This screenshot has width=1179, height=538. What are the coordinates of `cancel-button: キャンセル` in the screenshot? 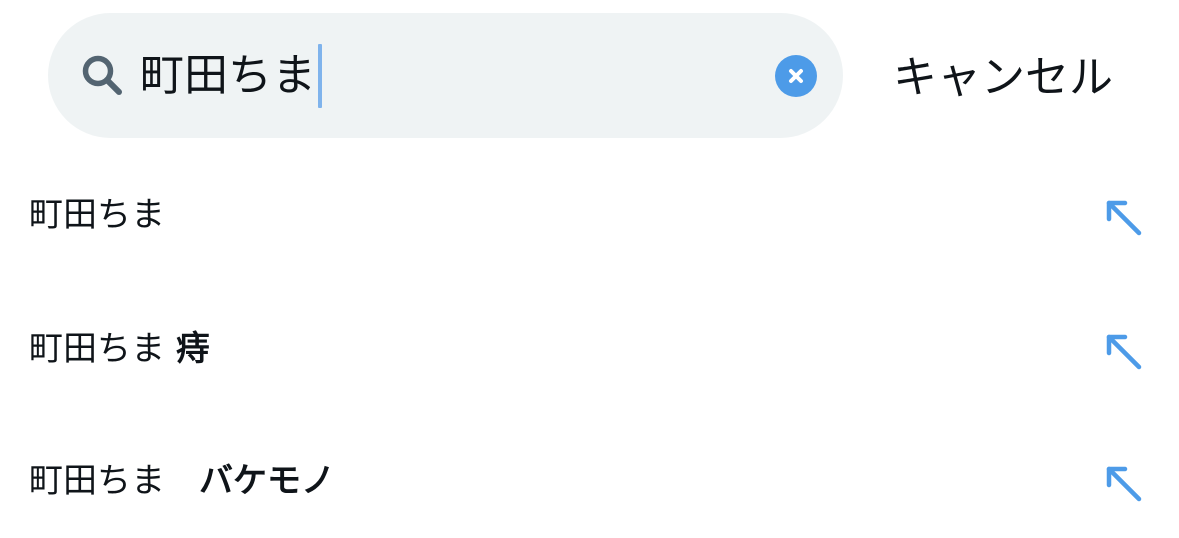 It's located at (1003, 78).